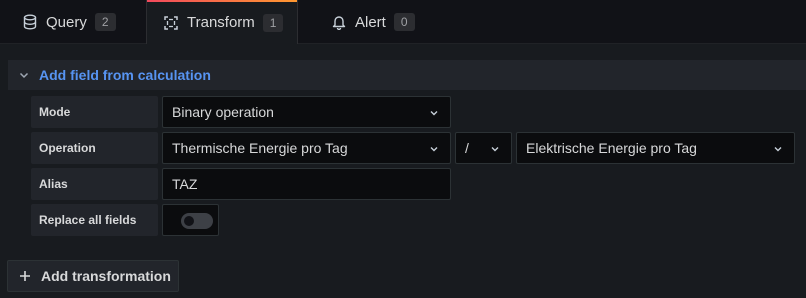  Describe the element at coordinates (185, 184) in the screenshot. I see `alias-value: TAZ` at that location.